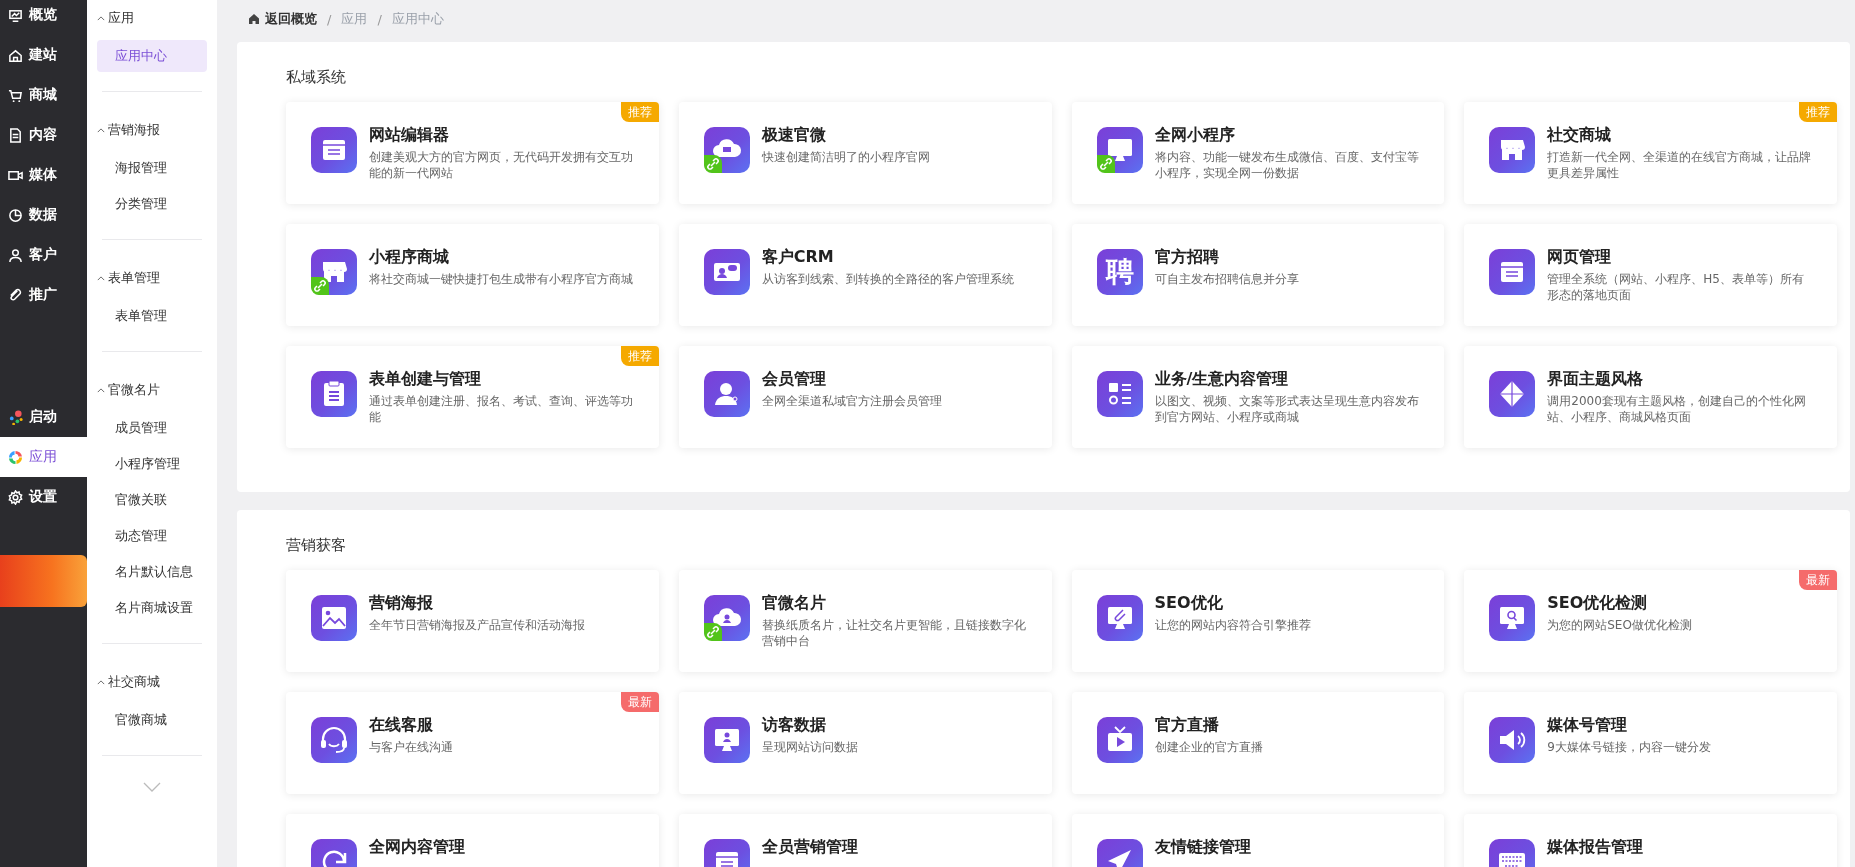 This screenshot has width=1855, height=867. I want to click on app-title: 网页管理, so click(1580, 257).